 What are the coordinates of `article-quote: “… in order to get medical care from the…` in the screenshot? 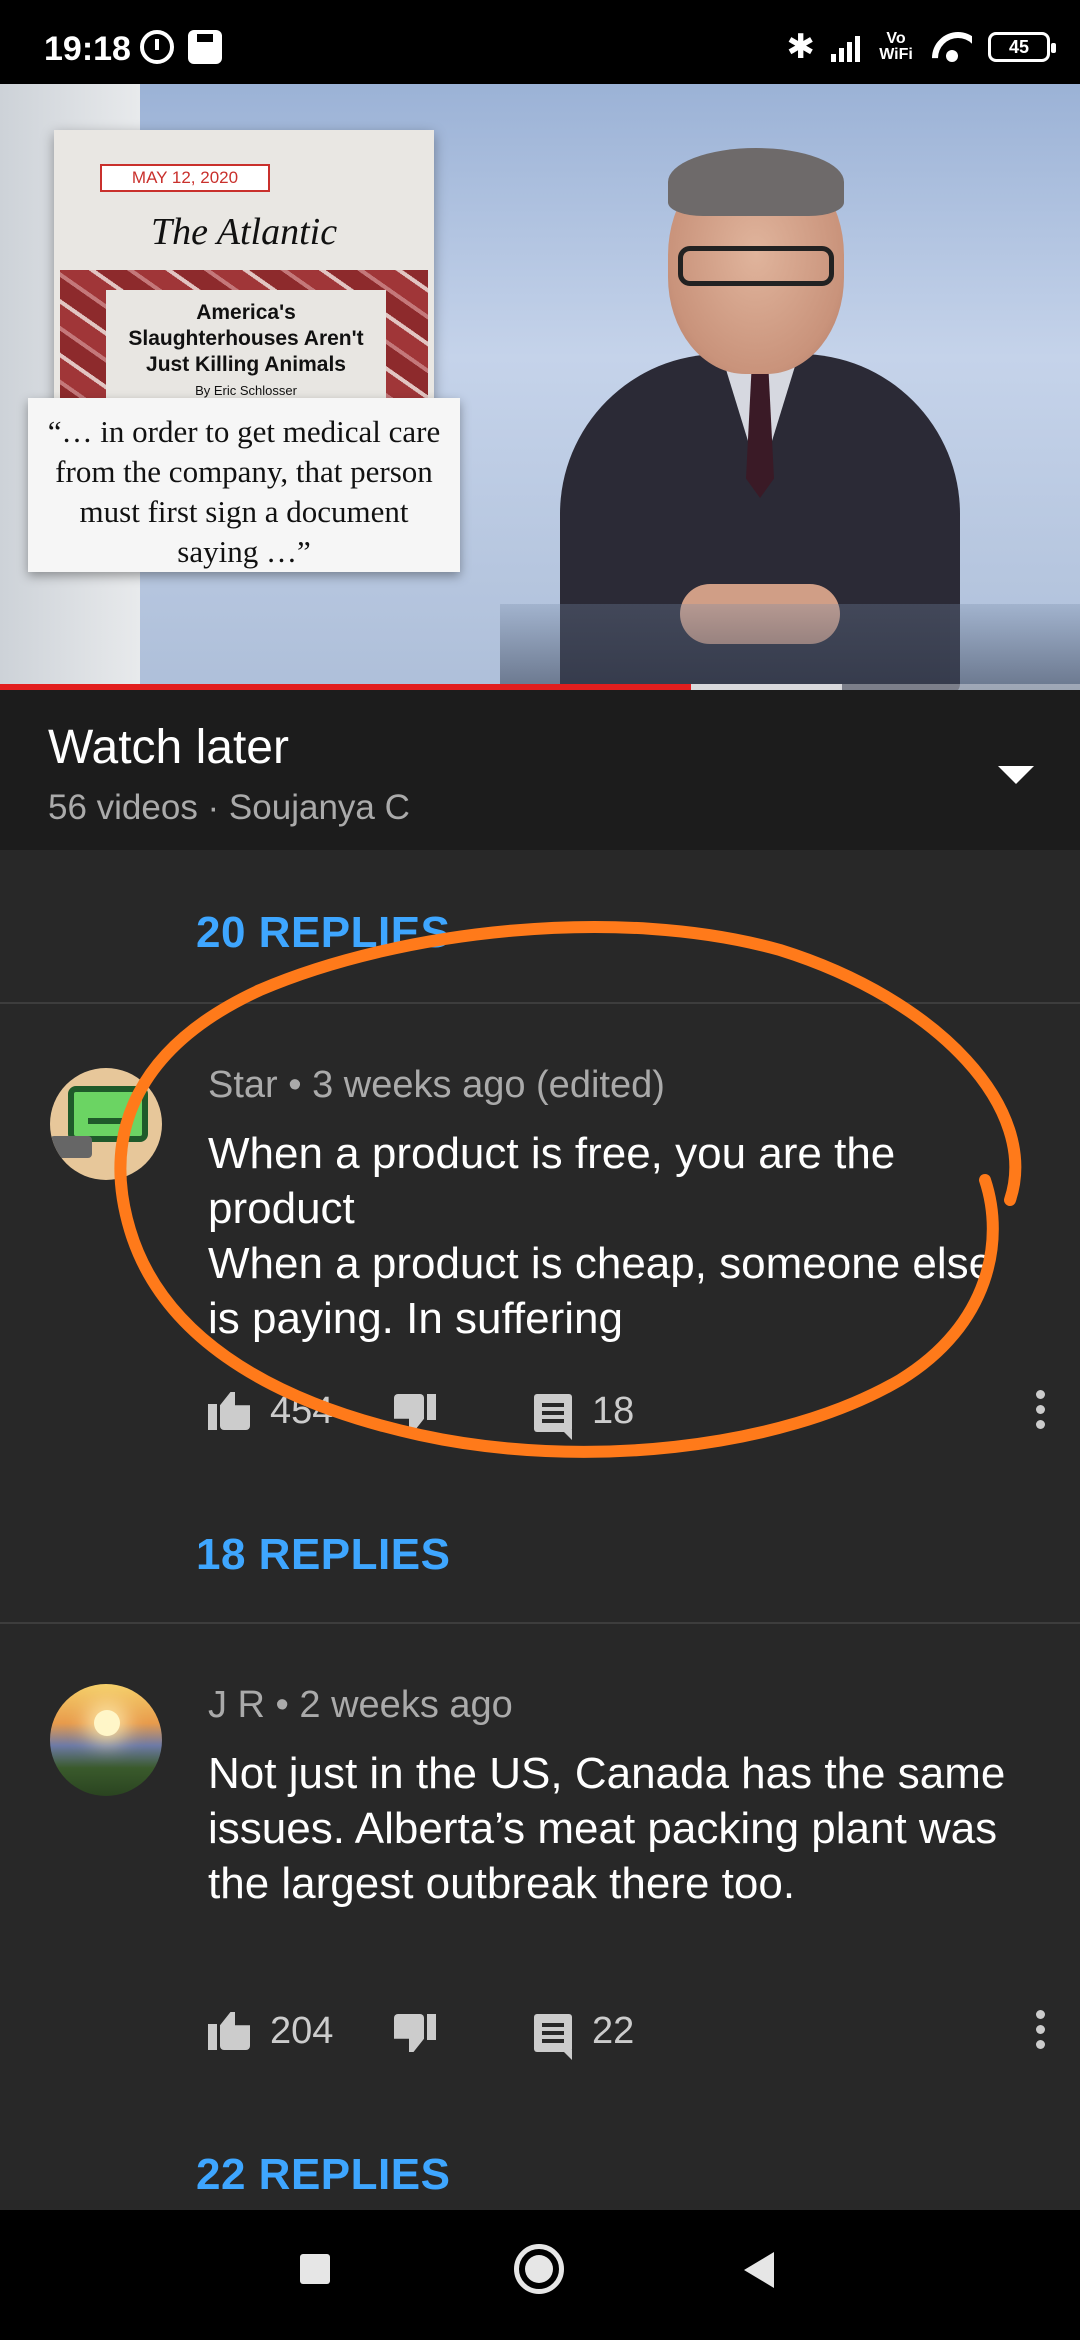 It's located at (244, 485).